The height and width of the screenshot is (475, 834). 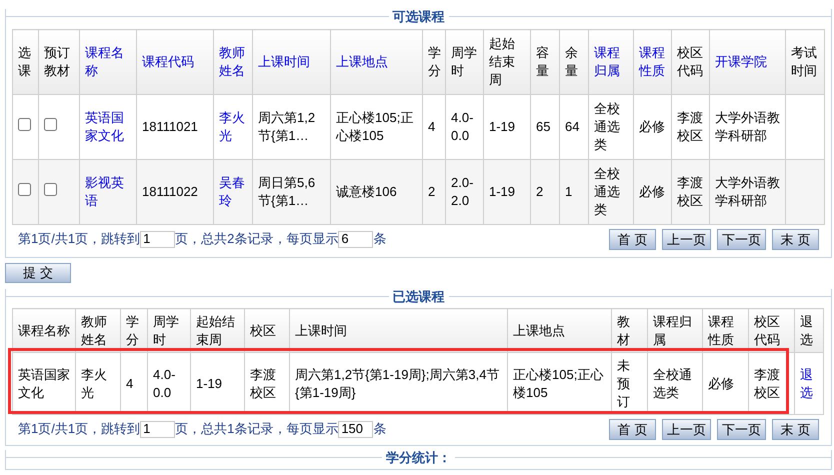 What do you see at coordinates (94, 330) in the screenshot?
I see `column-header: 教师姓名` at bounding box center [94, 330].